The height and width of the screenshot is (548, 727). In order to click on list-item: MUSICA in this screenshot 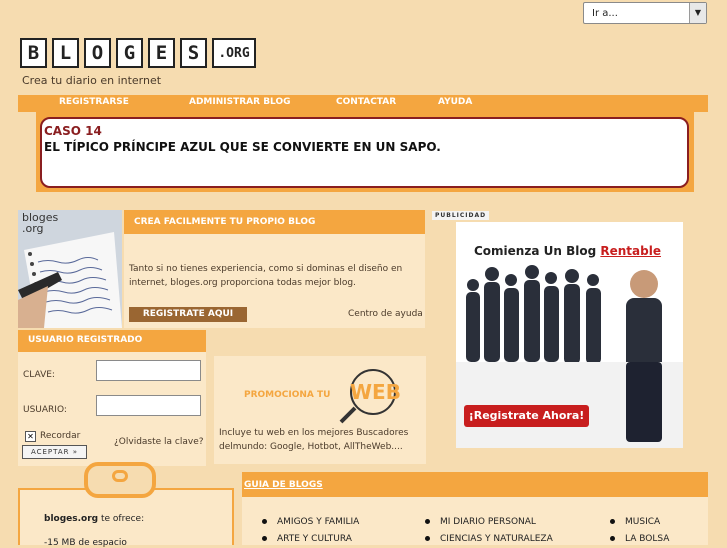, I will do `click(635, 522)`.